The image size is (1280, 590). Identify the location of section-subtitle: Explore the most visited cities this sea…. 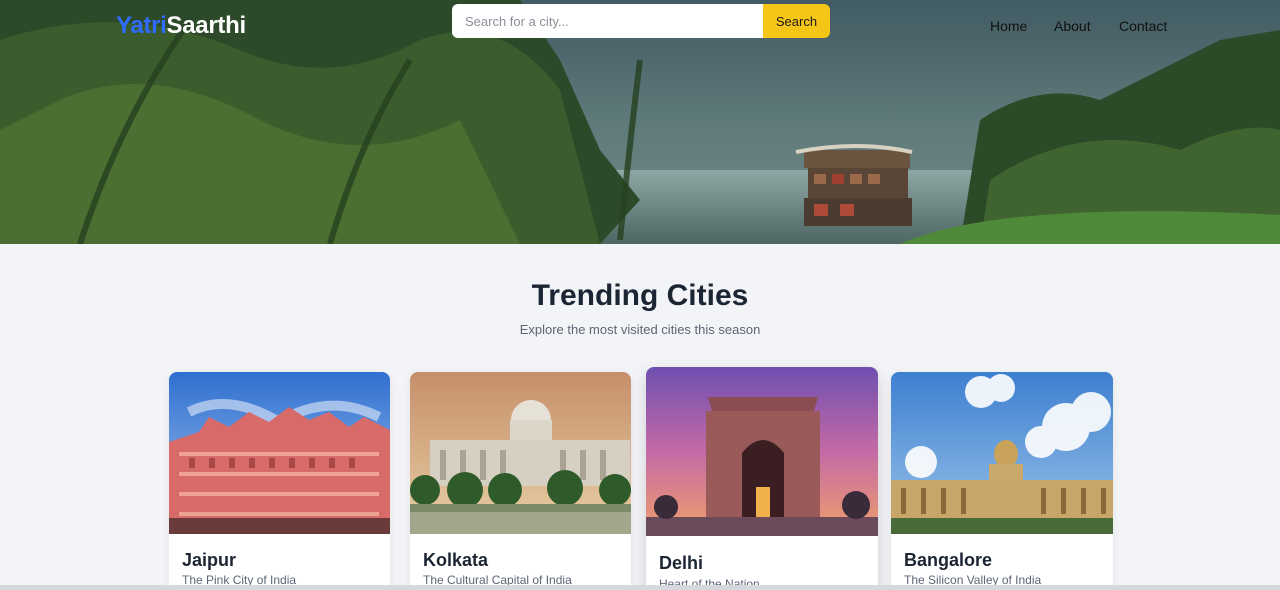
(640, 329).